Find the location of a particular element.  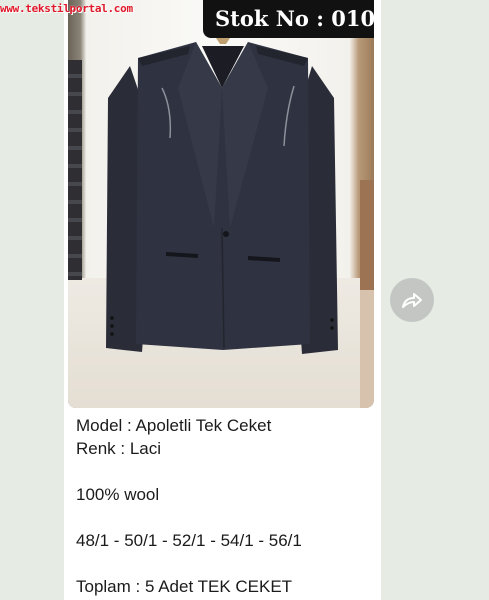

caption-model: Model : Apoletli Tek Ceket is located at coordinates (174, 425).